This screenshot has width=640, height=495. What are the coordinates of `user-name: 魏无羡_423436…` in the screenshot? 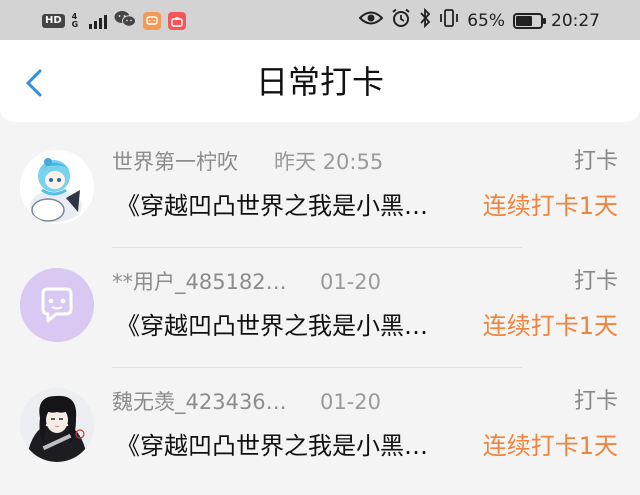 It's located at (199, 402).